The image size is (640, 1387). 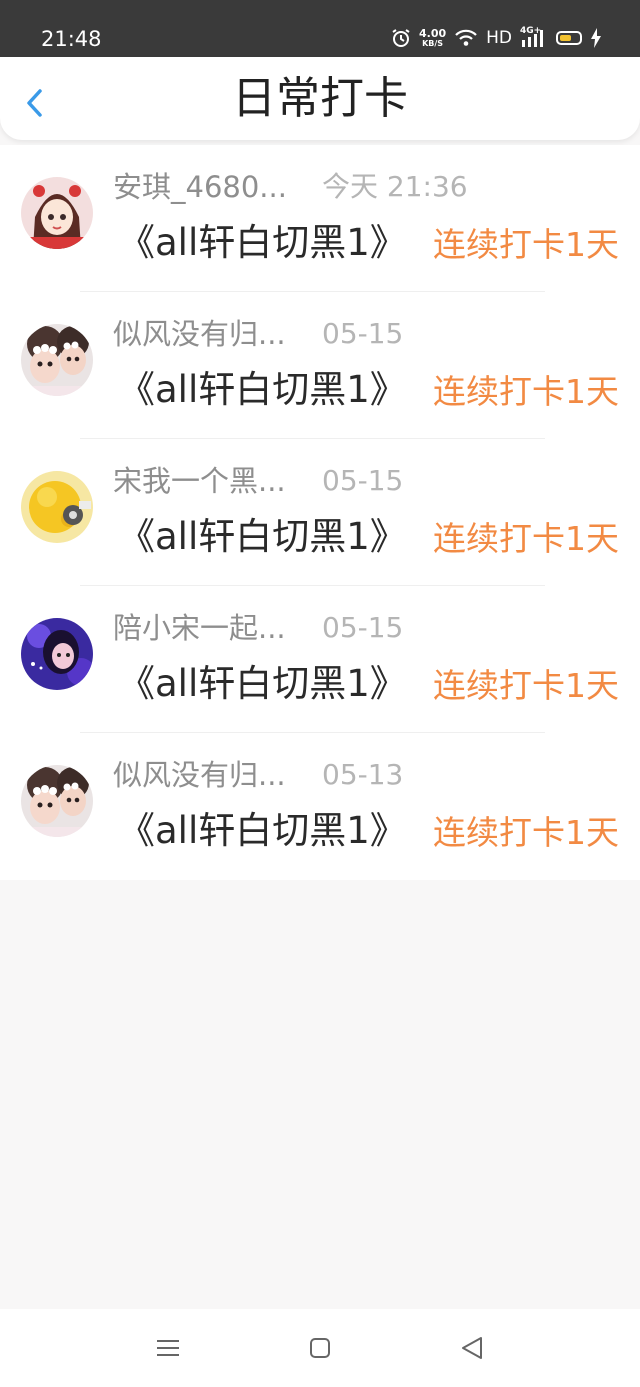 What do you see at coordinates (320, 28) in the screenshot?
I see `status-bar: 21:48 4.00 KB/S HD 4G+` at bounding box center [320, 28].